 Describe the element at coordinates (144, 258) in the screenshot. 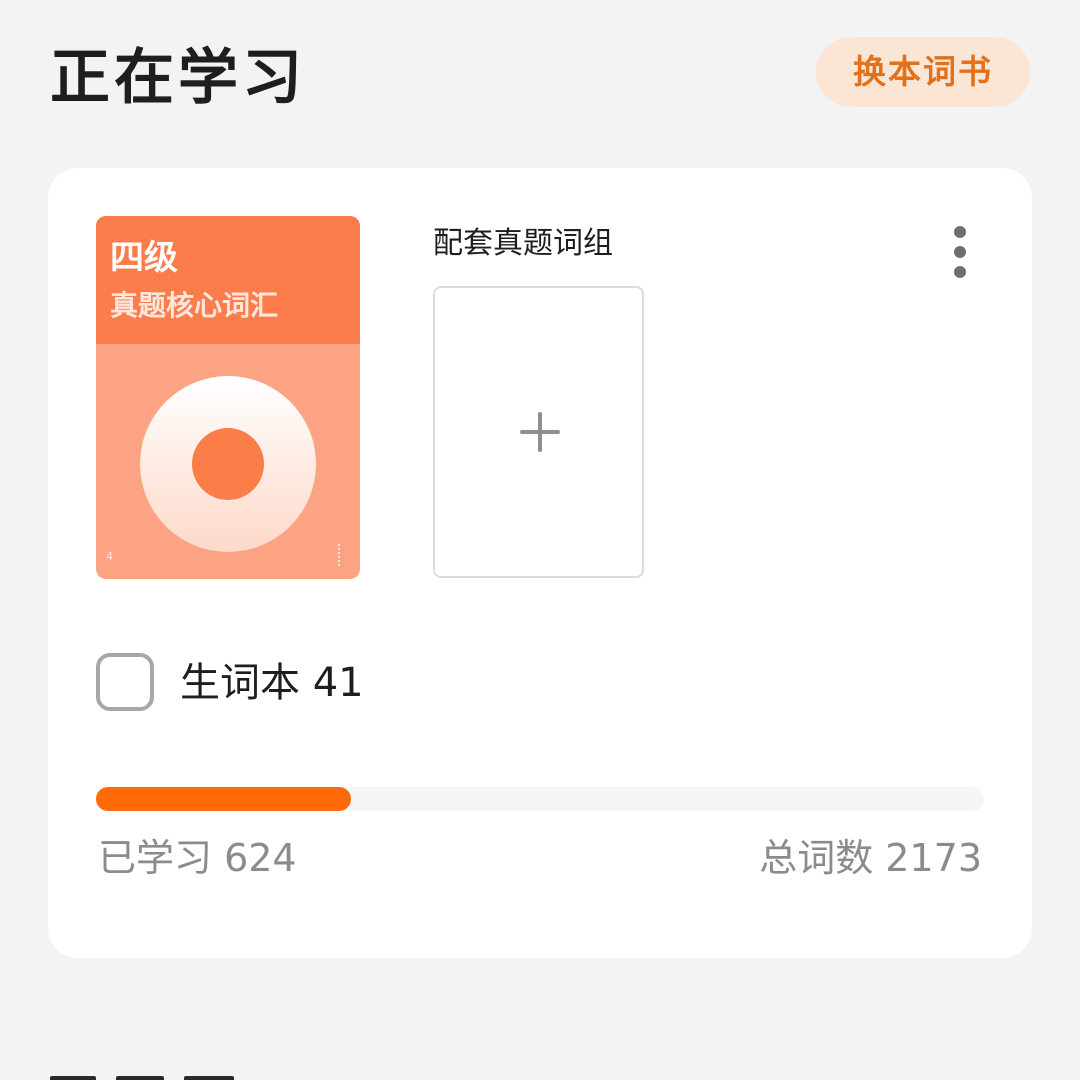

I see `cover-level-title: 四级` at that location.